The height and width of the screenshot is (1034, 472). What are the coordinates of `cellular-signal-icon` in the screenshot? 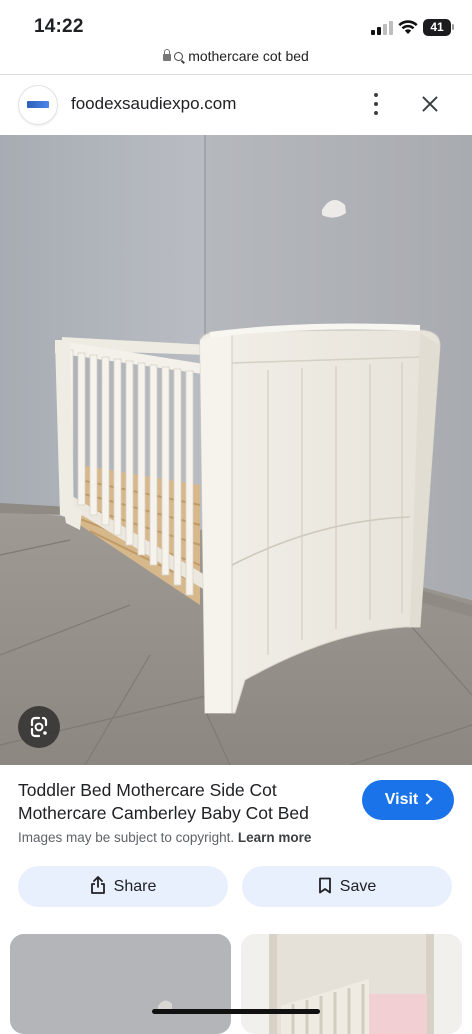 It's located at (382, 28).